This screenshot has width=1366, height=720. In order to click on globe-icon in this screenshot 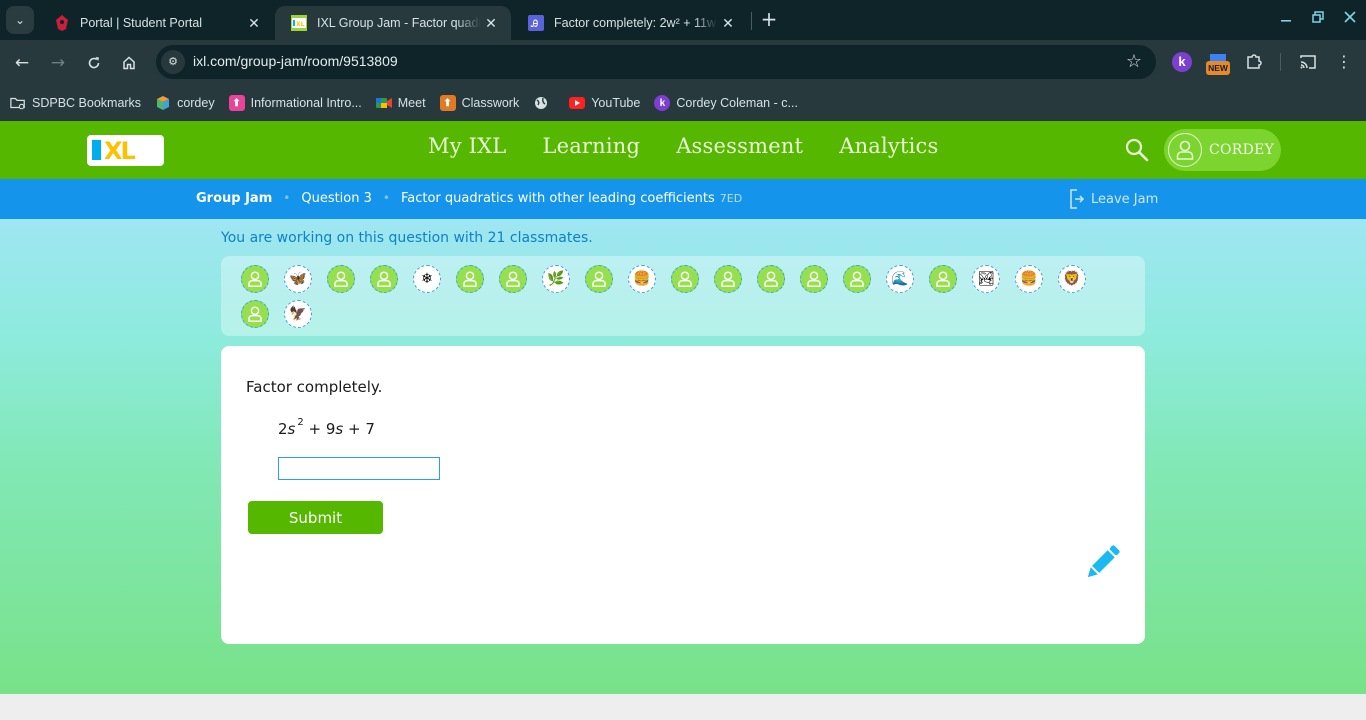, I will do `click(541, 103)`.